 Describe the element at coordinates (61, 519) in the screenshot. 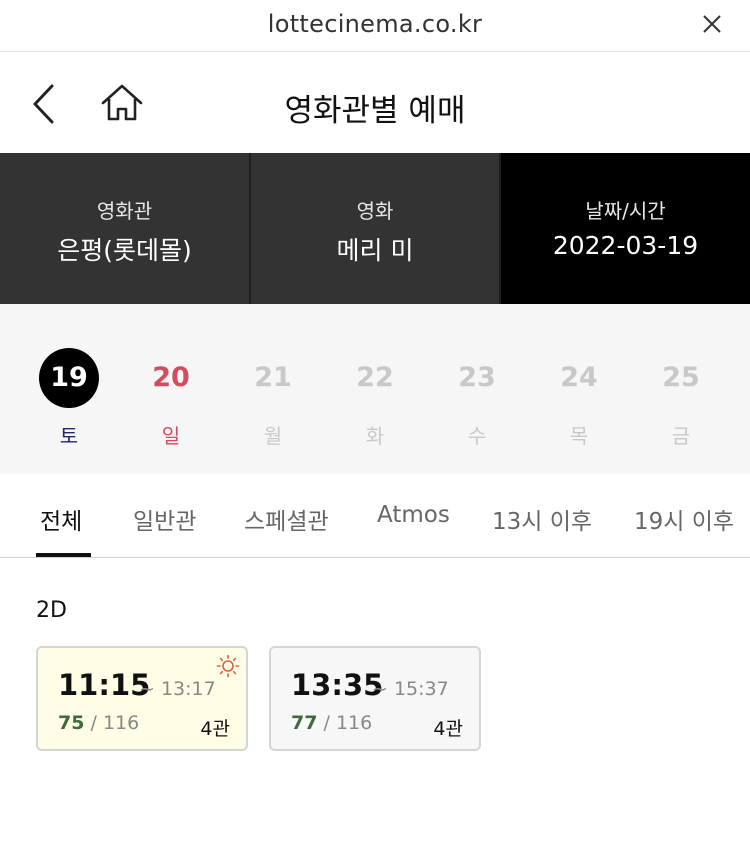

I see `tab-all: 전체` at that location.